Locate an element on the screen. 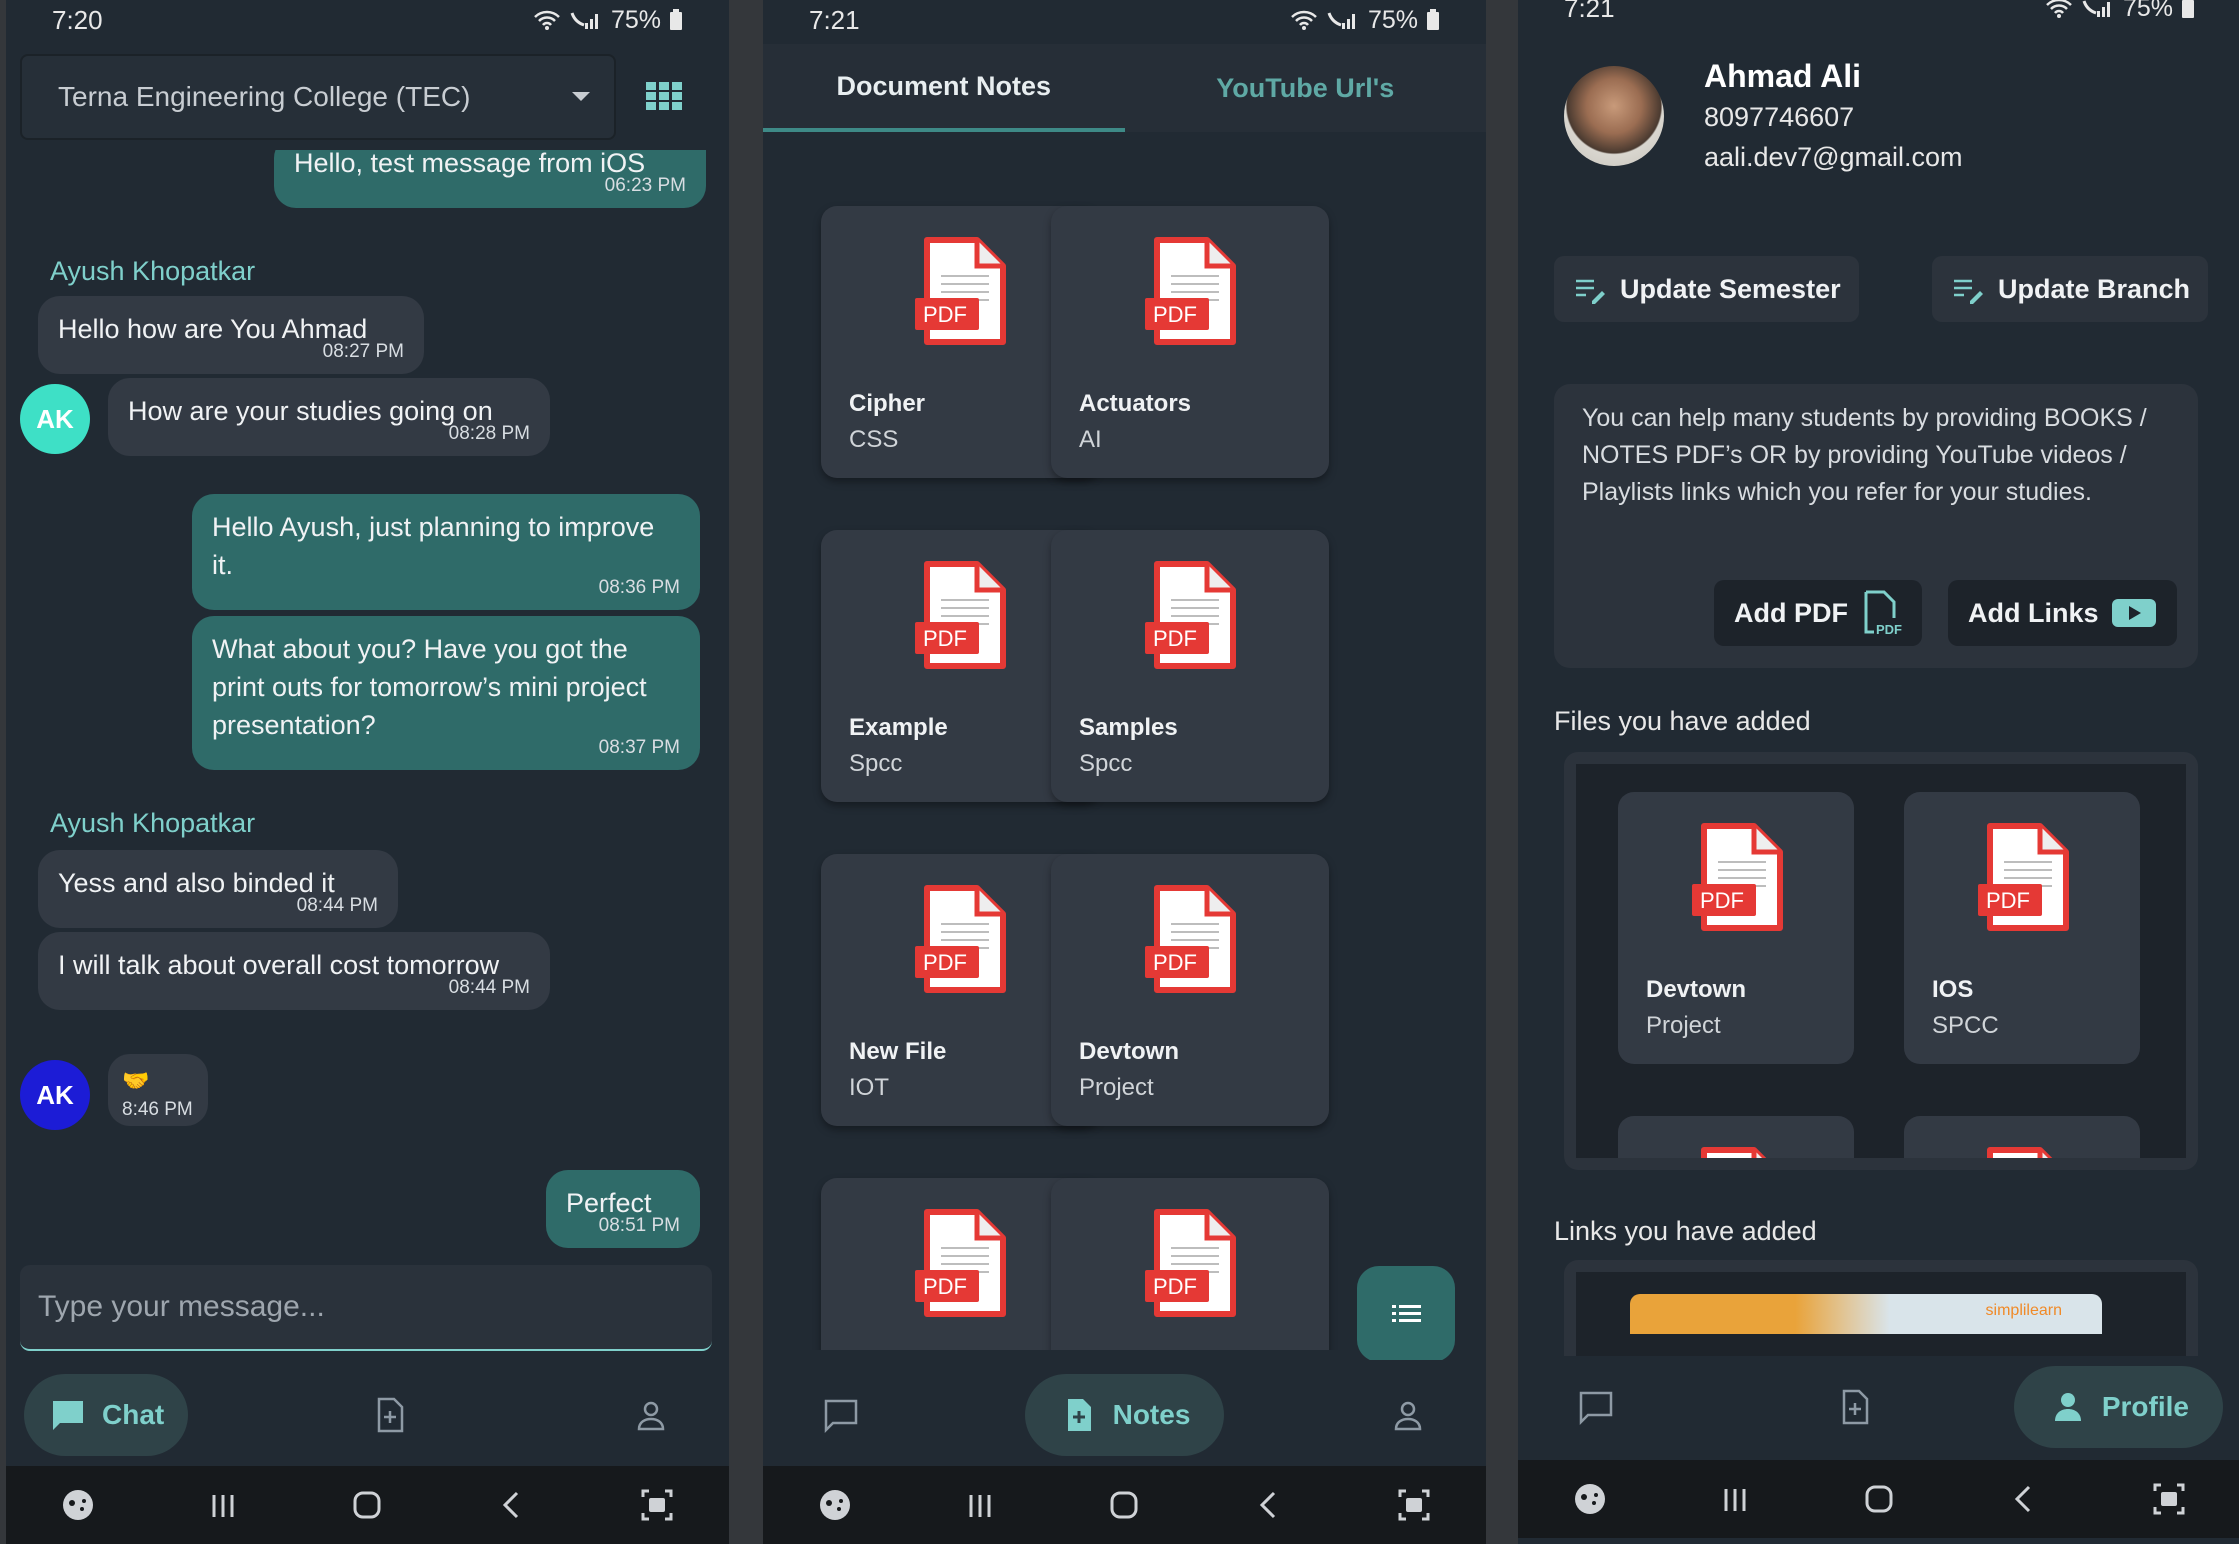 The width and height of the screenshot is (2239, 1544). files-heading: Files you have added is located at coordinates (1682, 721).